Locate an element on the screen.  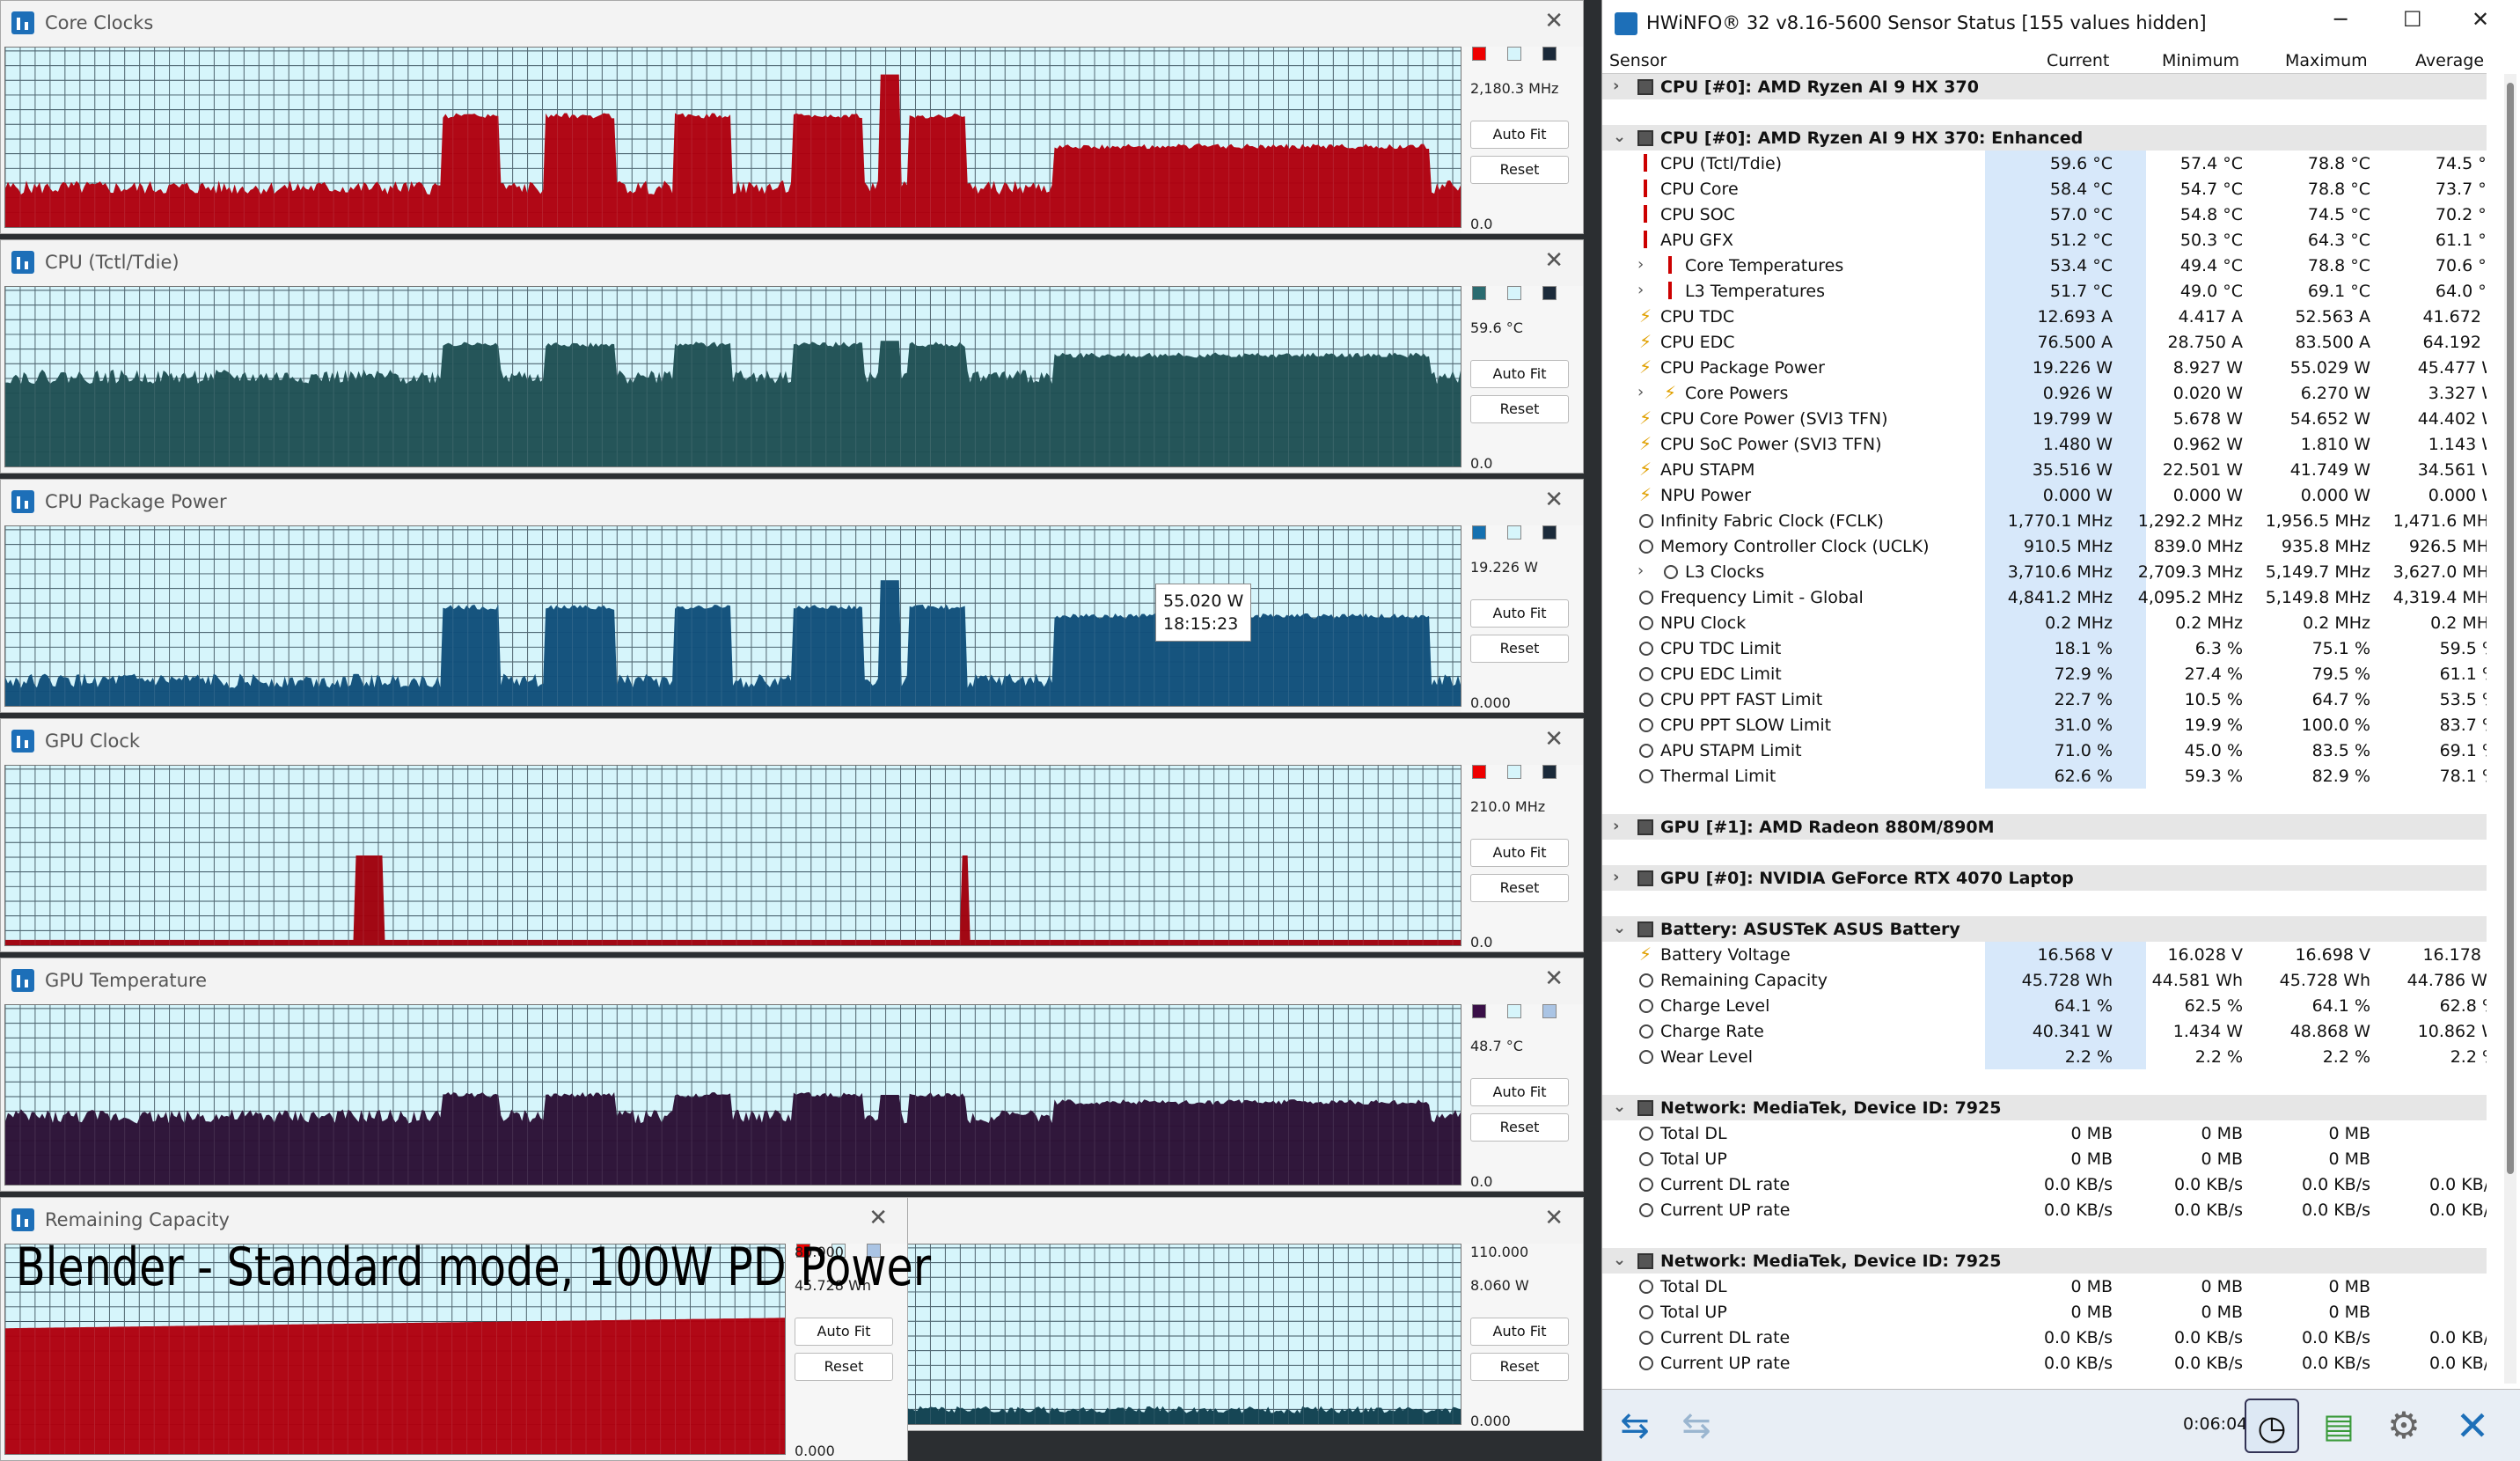
report-icon: ▤ is located at coordinates (2338, 1426).